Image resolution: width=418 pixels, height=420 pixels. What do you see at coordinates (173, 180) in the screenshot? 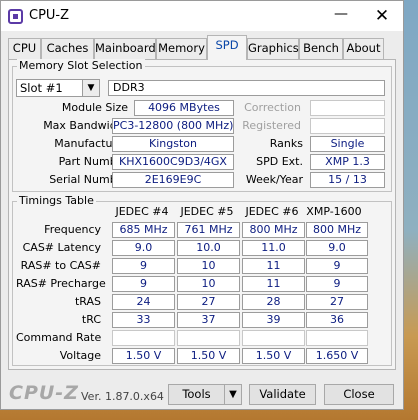
I see `serial-number-value: 2E169E9C` at bounding box center [173, 180].